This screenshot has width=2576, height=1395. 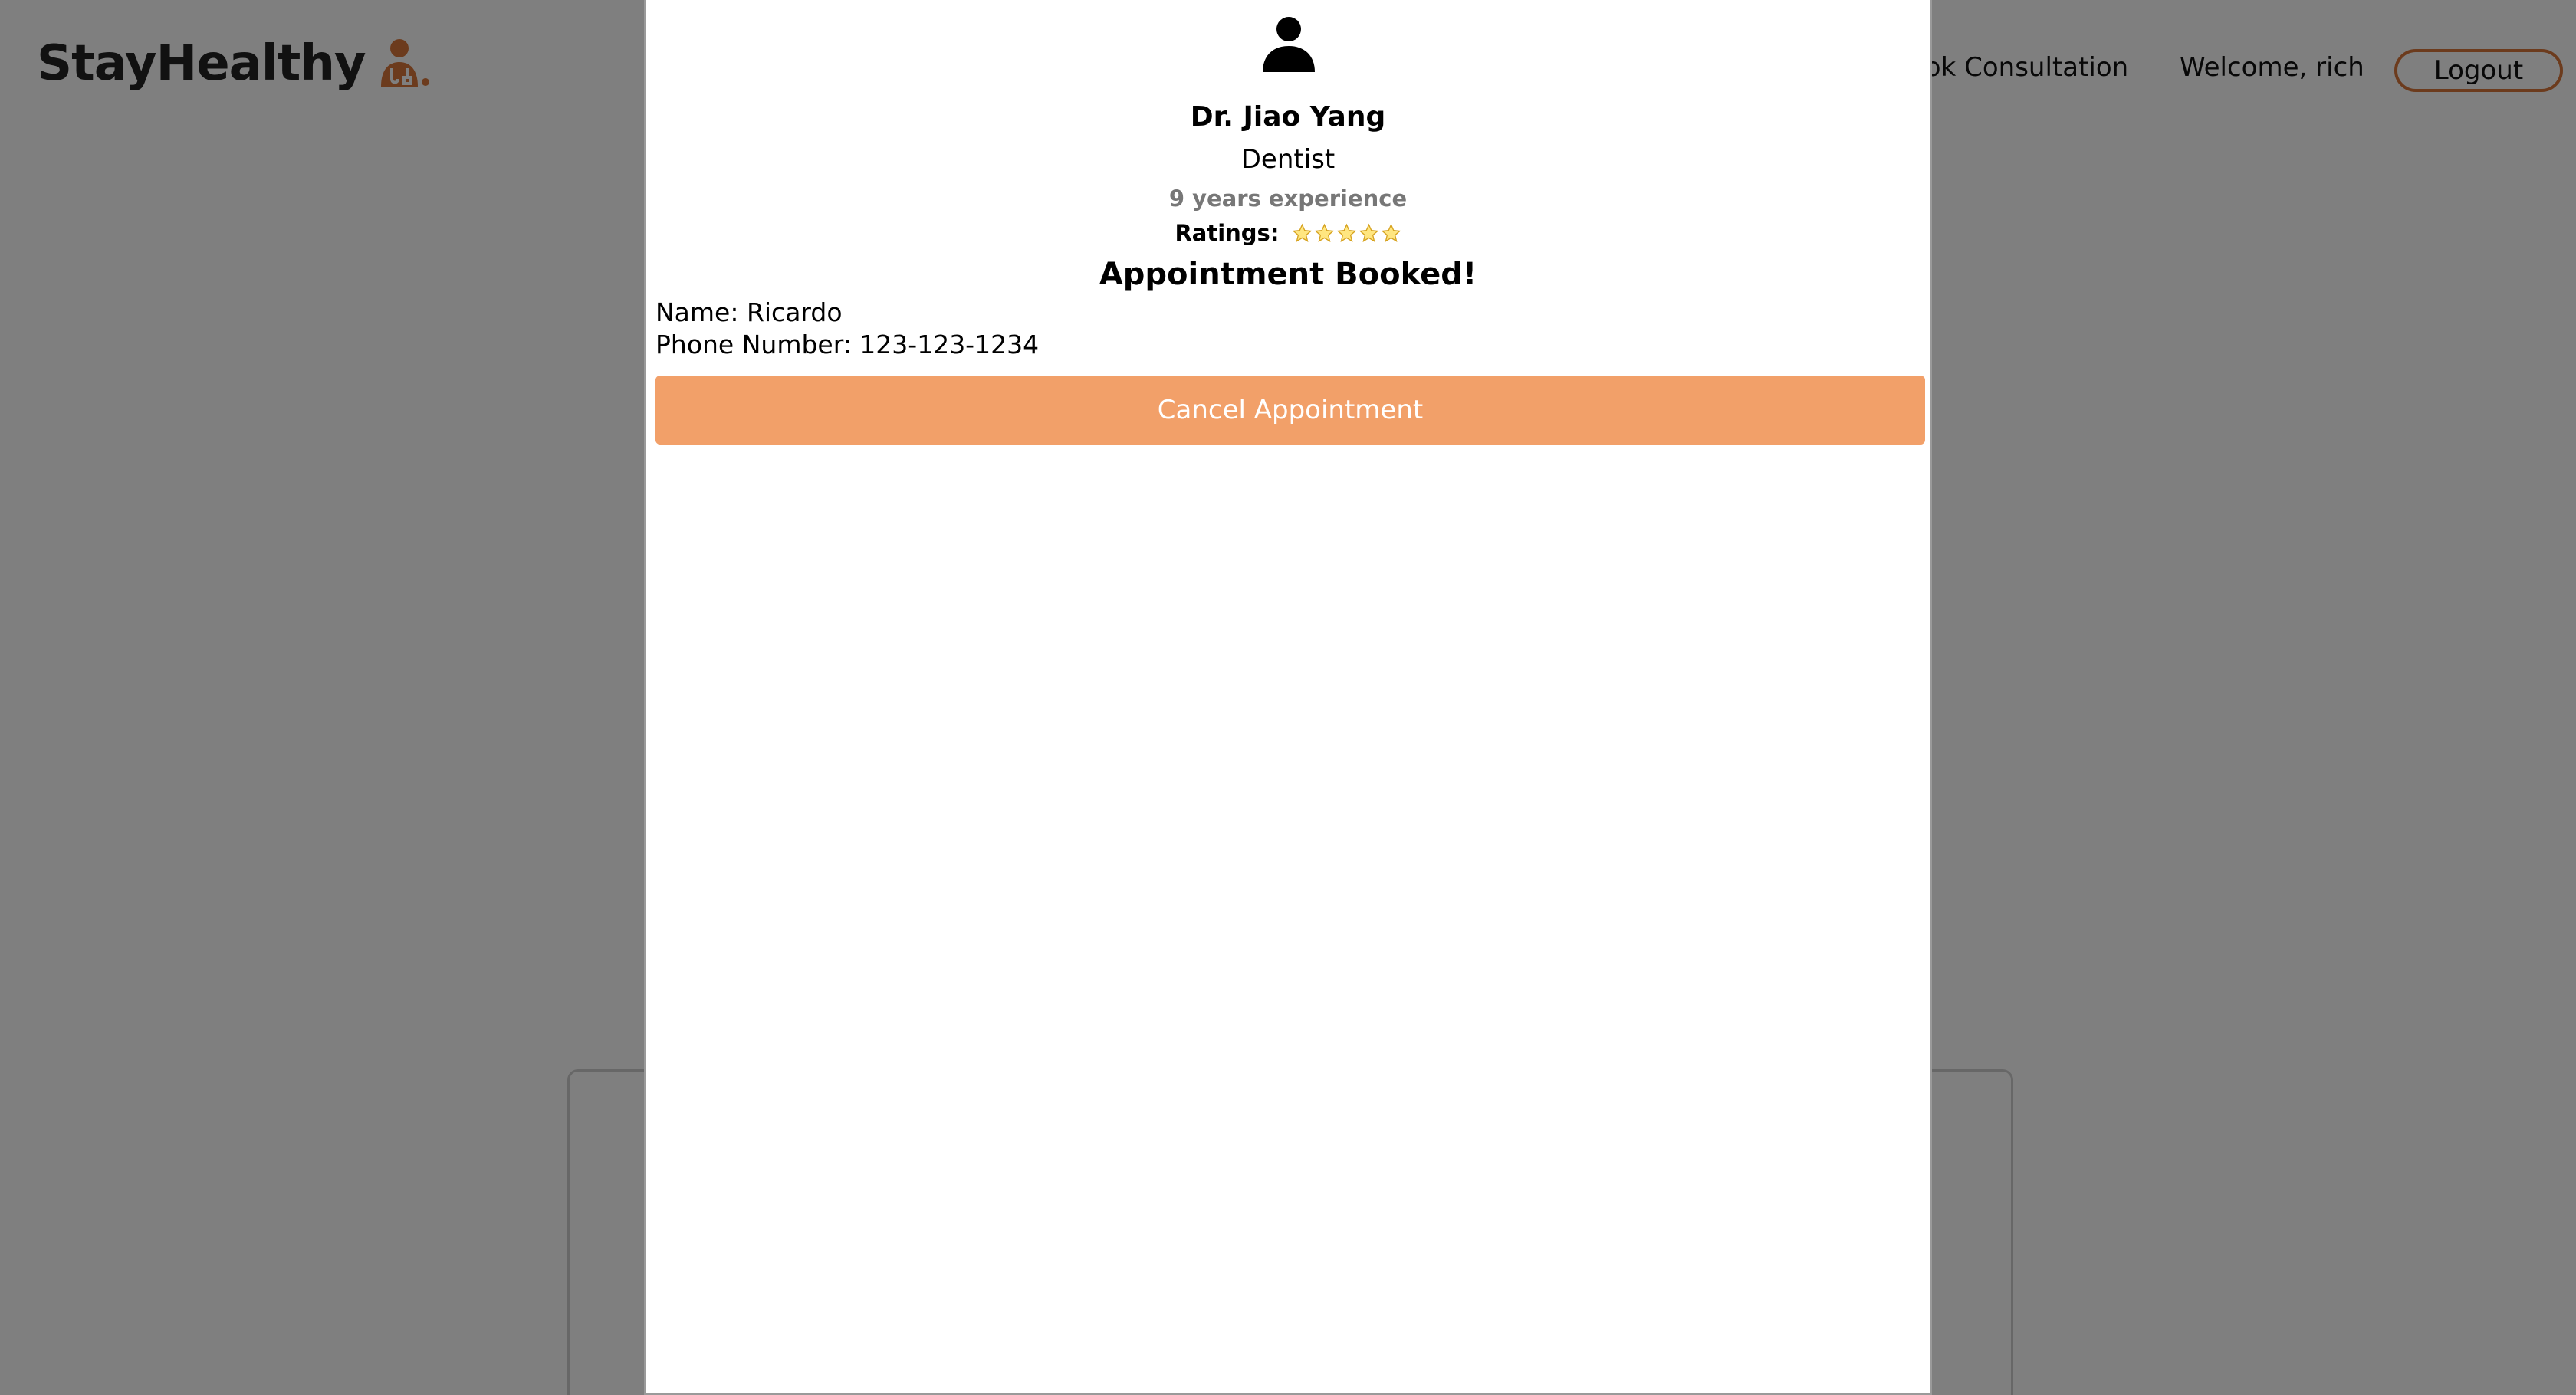 What do you see at coordinates (1291, 411) in the screenshot?
I see `cancel-appointment-button: Cancel Appointment` at bounding box center [1291, 411].